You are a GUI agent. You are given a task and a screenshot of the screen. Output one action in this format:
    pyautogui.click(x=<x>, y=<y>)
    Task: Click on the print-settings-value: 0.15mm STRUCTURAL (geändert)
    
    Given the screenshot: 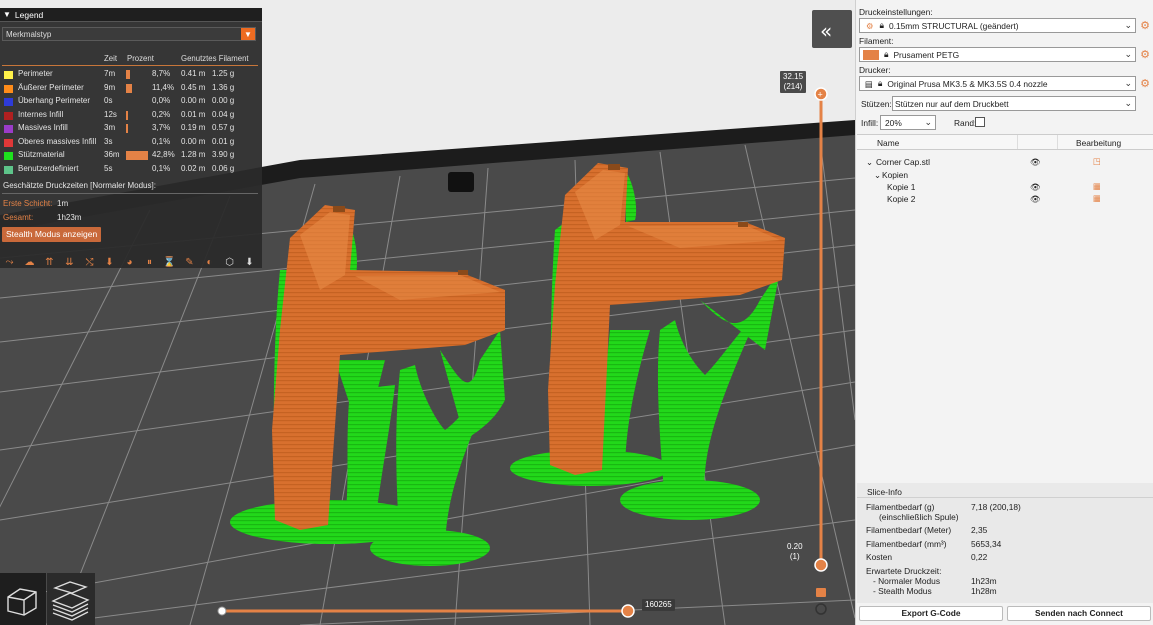 What is the action you would take?
    pyautogui.click(x=953, y=25)
    